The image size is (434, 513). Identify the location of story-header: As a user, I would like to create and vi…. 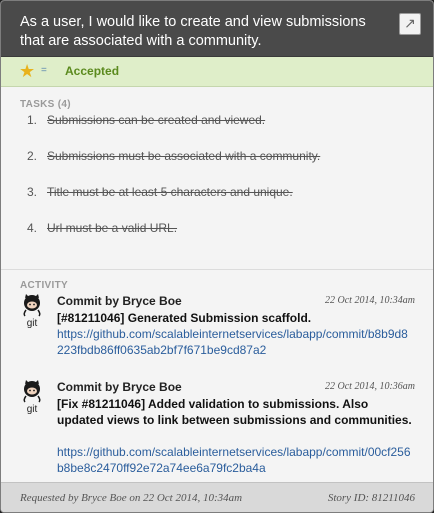
(217, 29).